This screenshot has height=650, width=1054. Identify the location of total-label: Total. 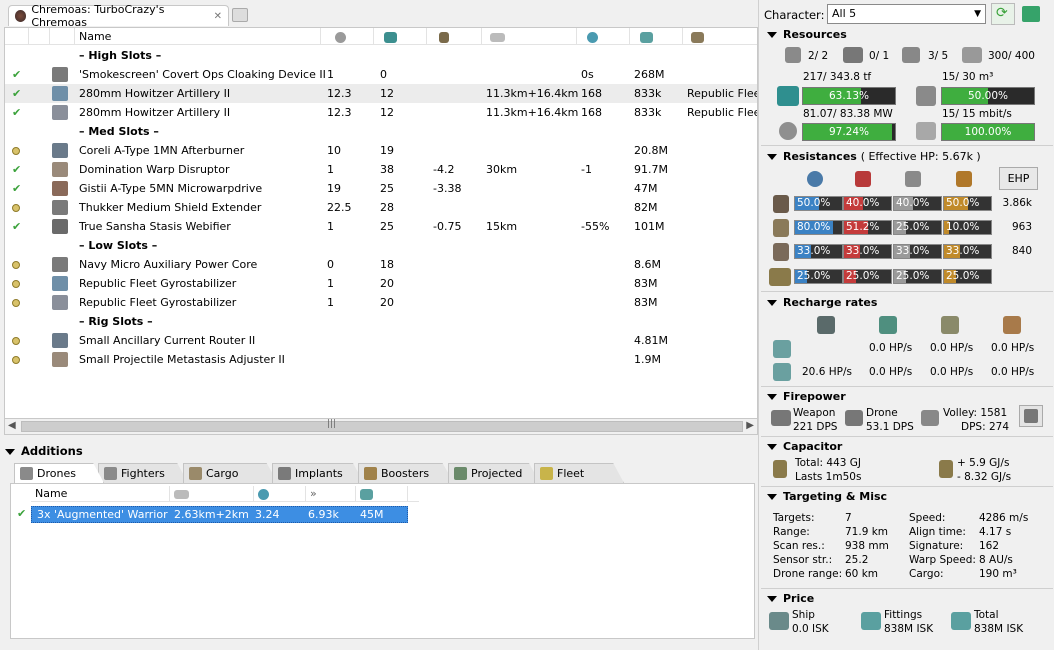
(986, 615).